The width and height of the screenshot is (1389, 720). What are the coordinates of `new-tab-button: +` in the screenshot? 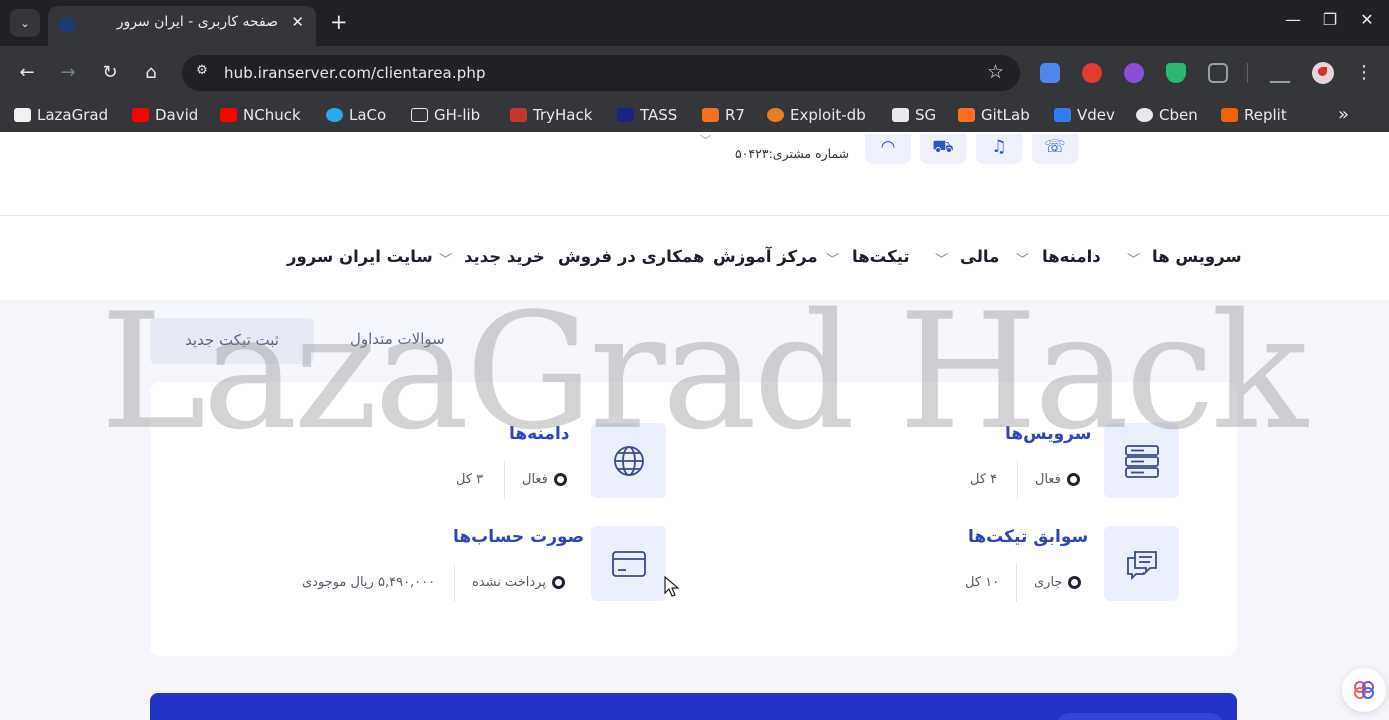 It's located at (339, 22).